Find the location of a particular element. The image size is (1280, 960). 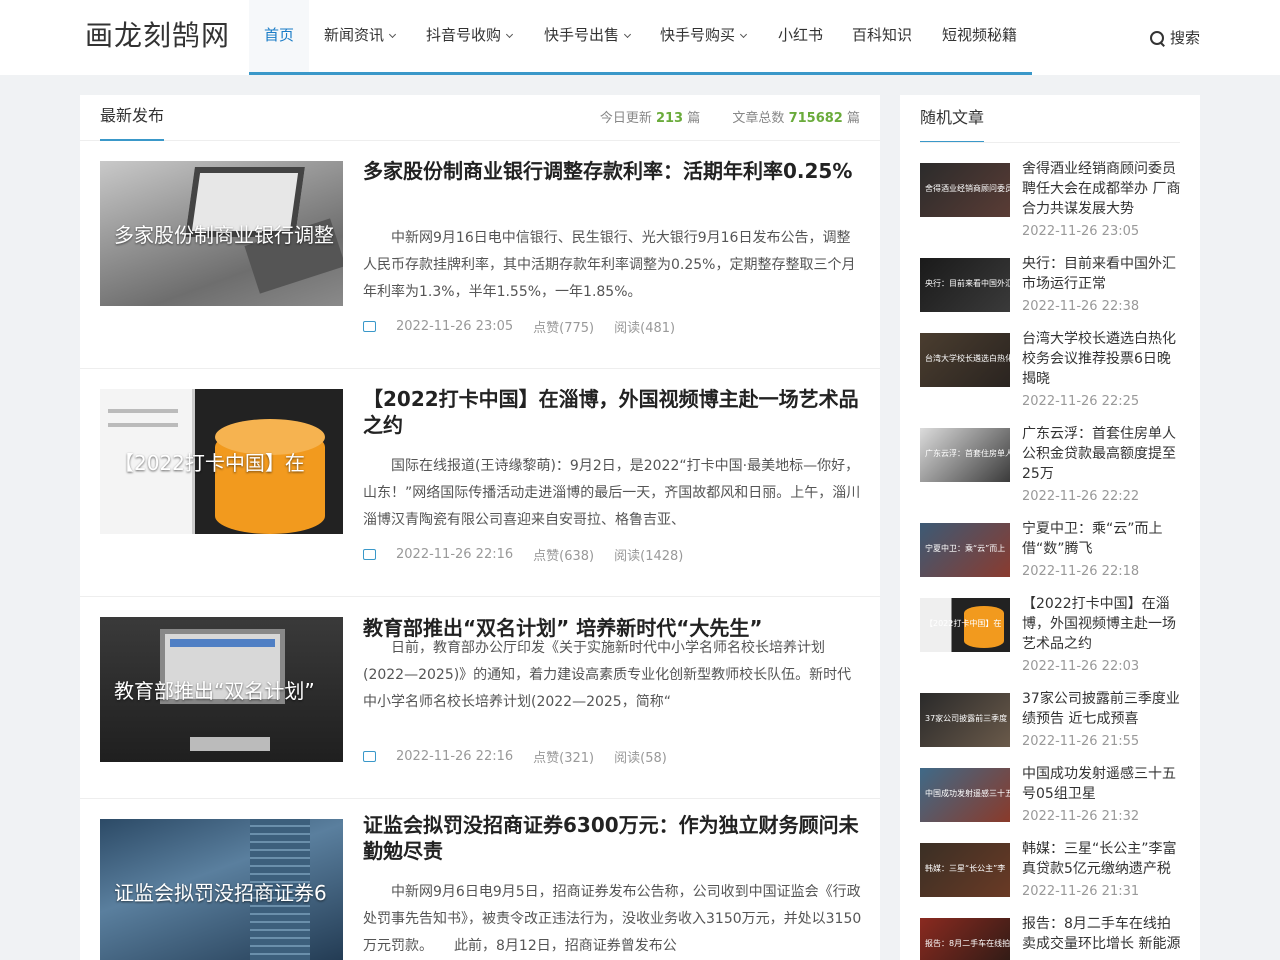

sidebar-thumbnail: 37家公司披露前三季度 is located at coordinates (965, 720).